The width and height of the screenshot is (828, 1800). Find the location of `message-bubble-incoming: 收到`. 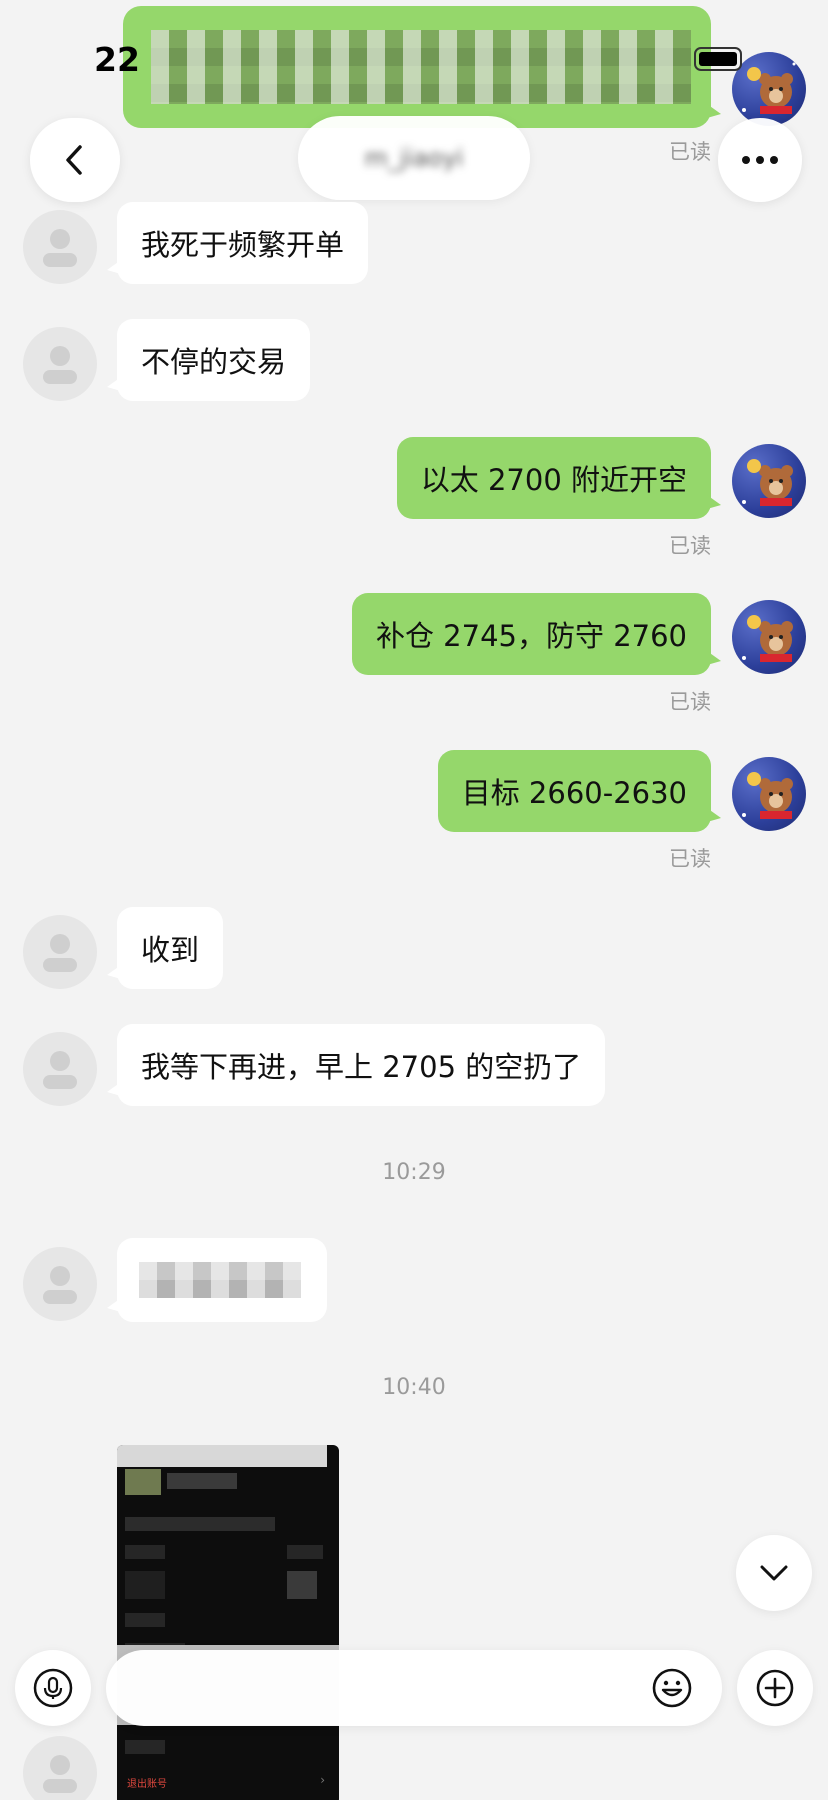

message-bubble-incoming: 收到 is located at coordinates (165, 948).